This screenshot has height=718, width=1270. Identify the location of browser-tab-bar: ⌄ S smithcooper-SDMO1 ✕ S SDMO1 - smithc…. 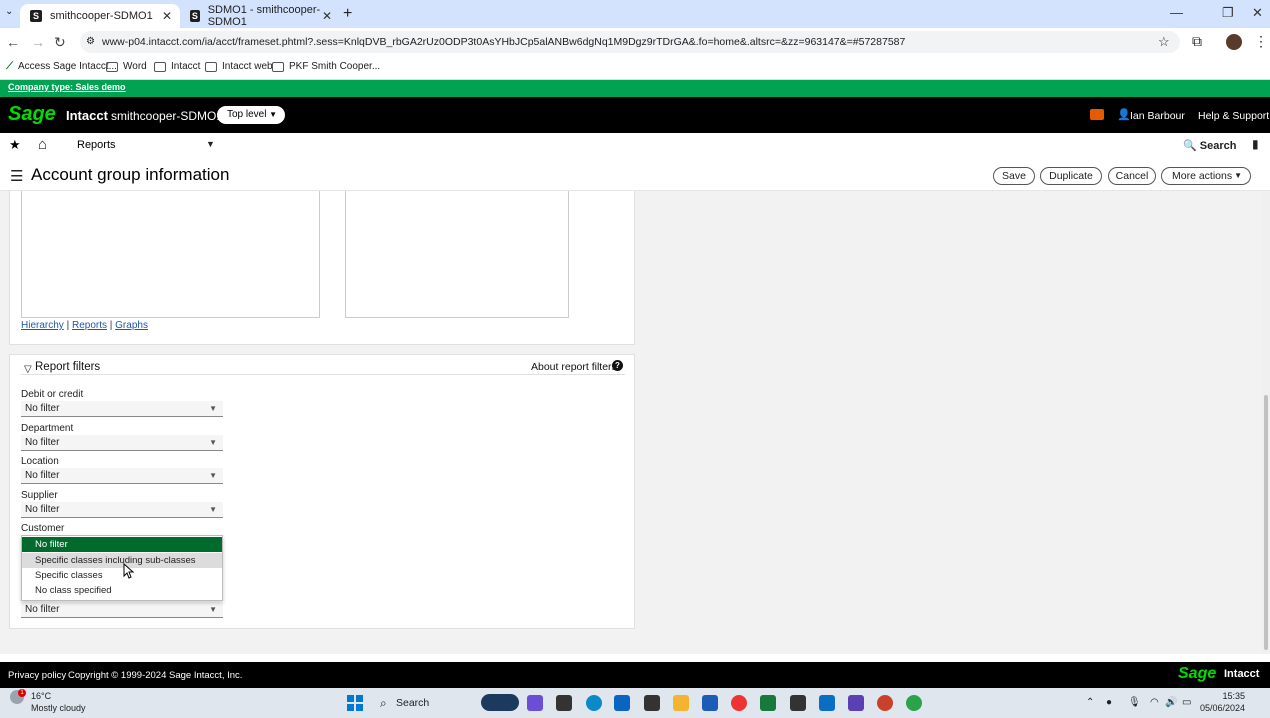
(635, 14).